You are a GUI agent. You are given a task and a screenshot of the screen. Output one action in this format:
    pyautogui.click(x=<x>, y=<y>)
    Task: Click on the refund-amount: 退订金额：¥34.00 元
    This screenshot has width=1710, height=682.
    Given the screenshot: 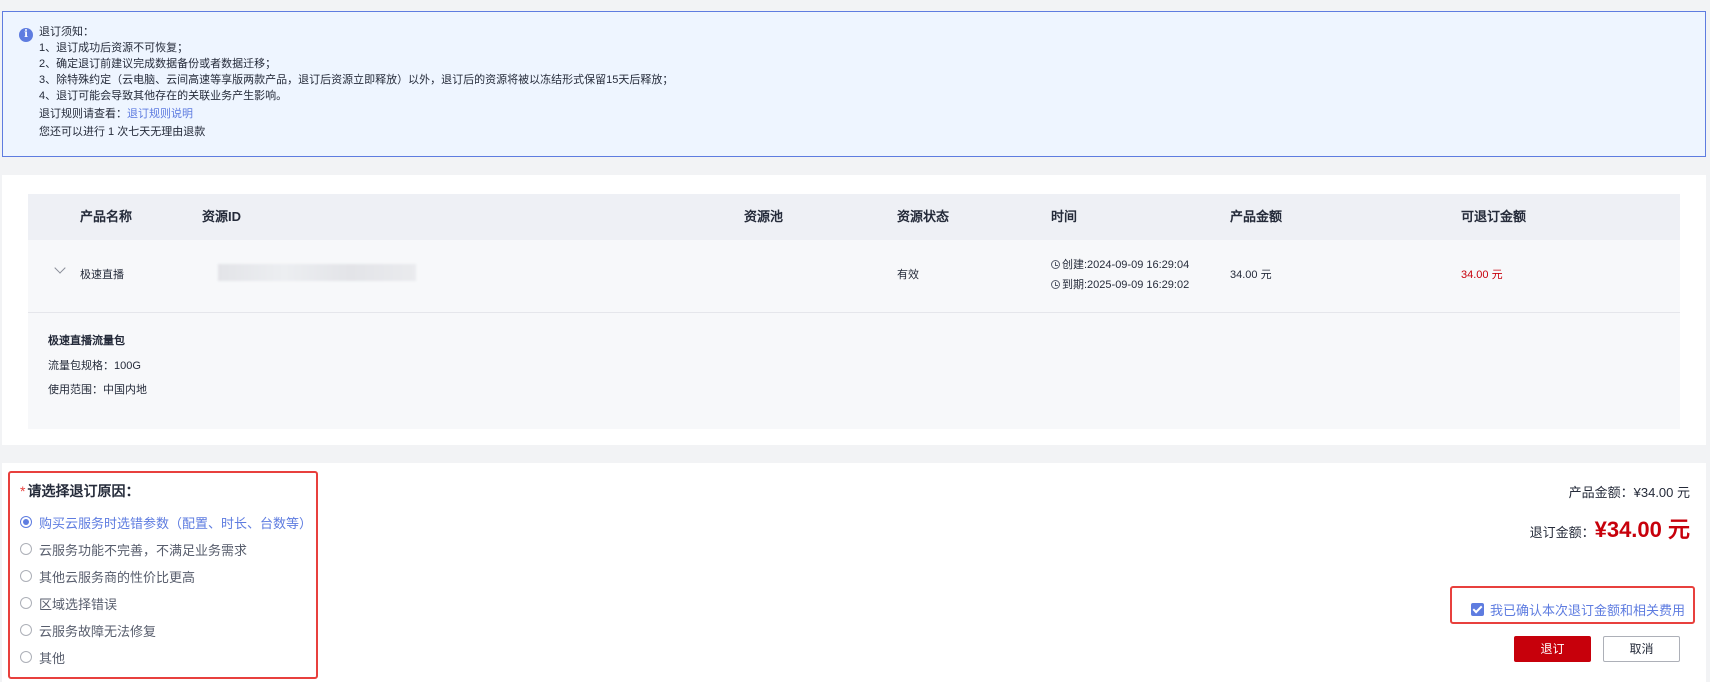 What is the action you would take?
    pyautogui.click(x=1610, y=528)
    